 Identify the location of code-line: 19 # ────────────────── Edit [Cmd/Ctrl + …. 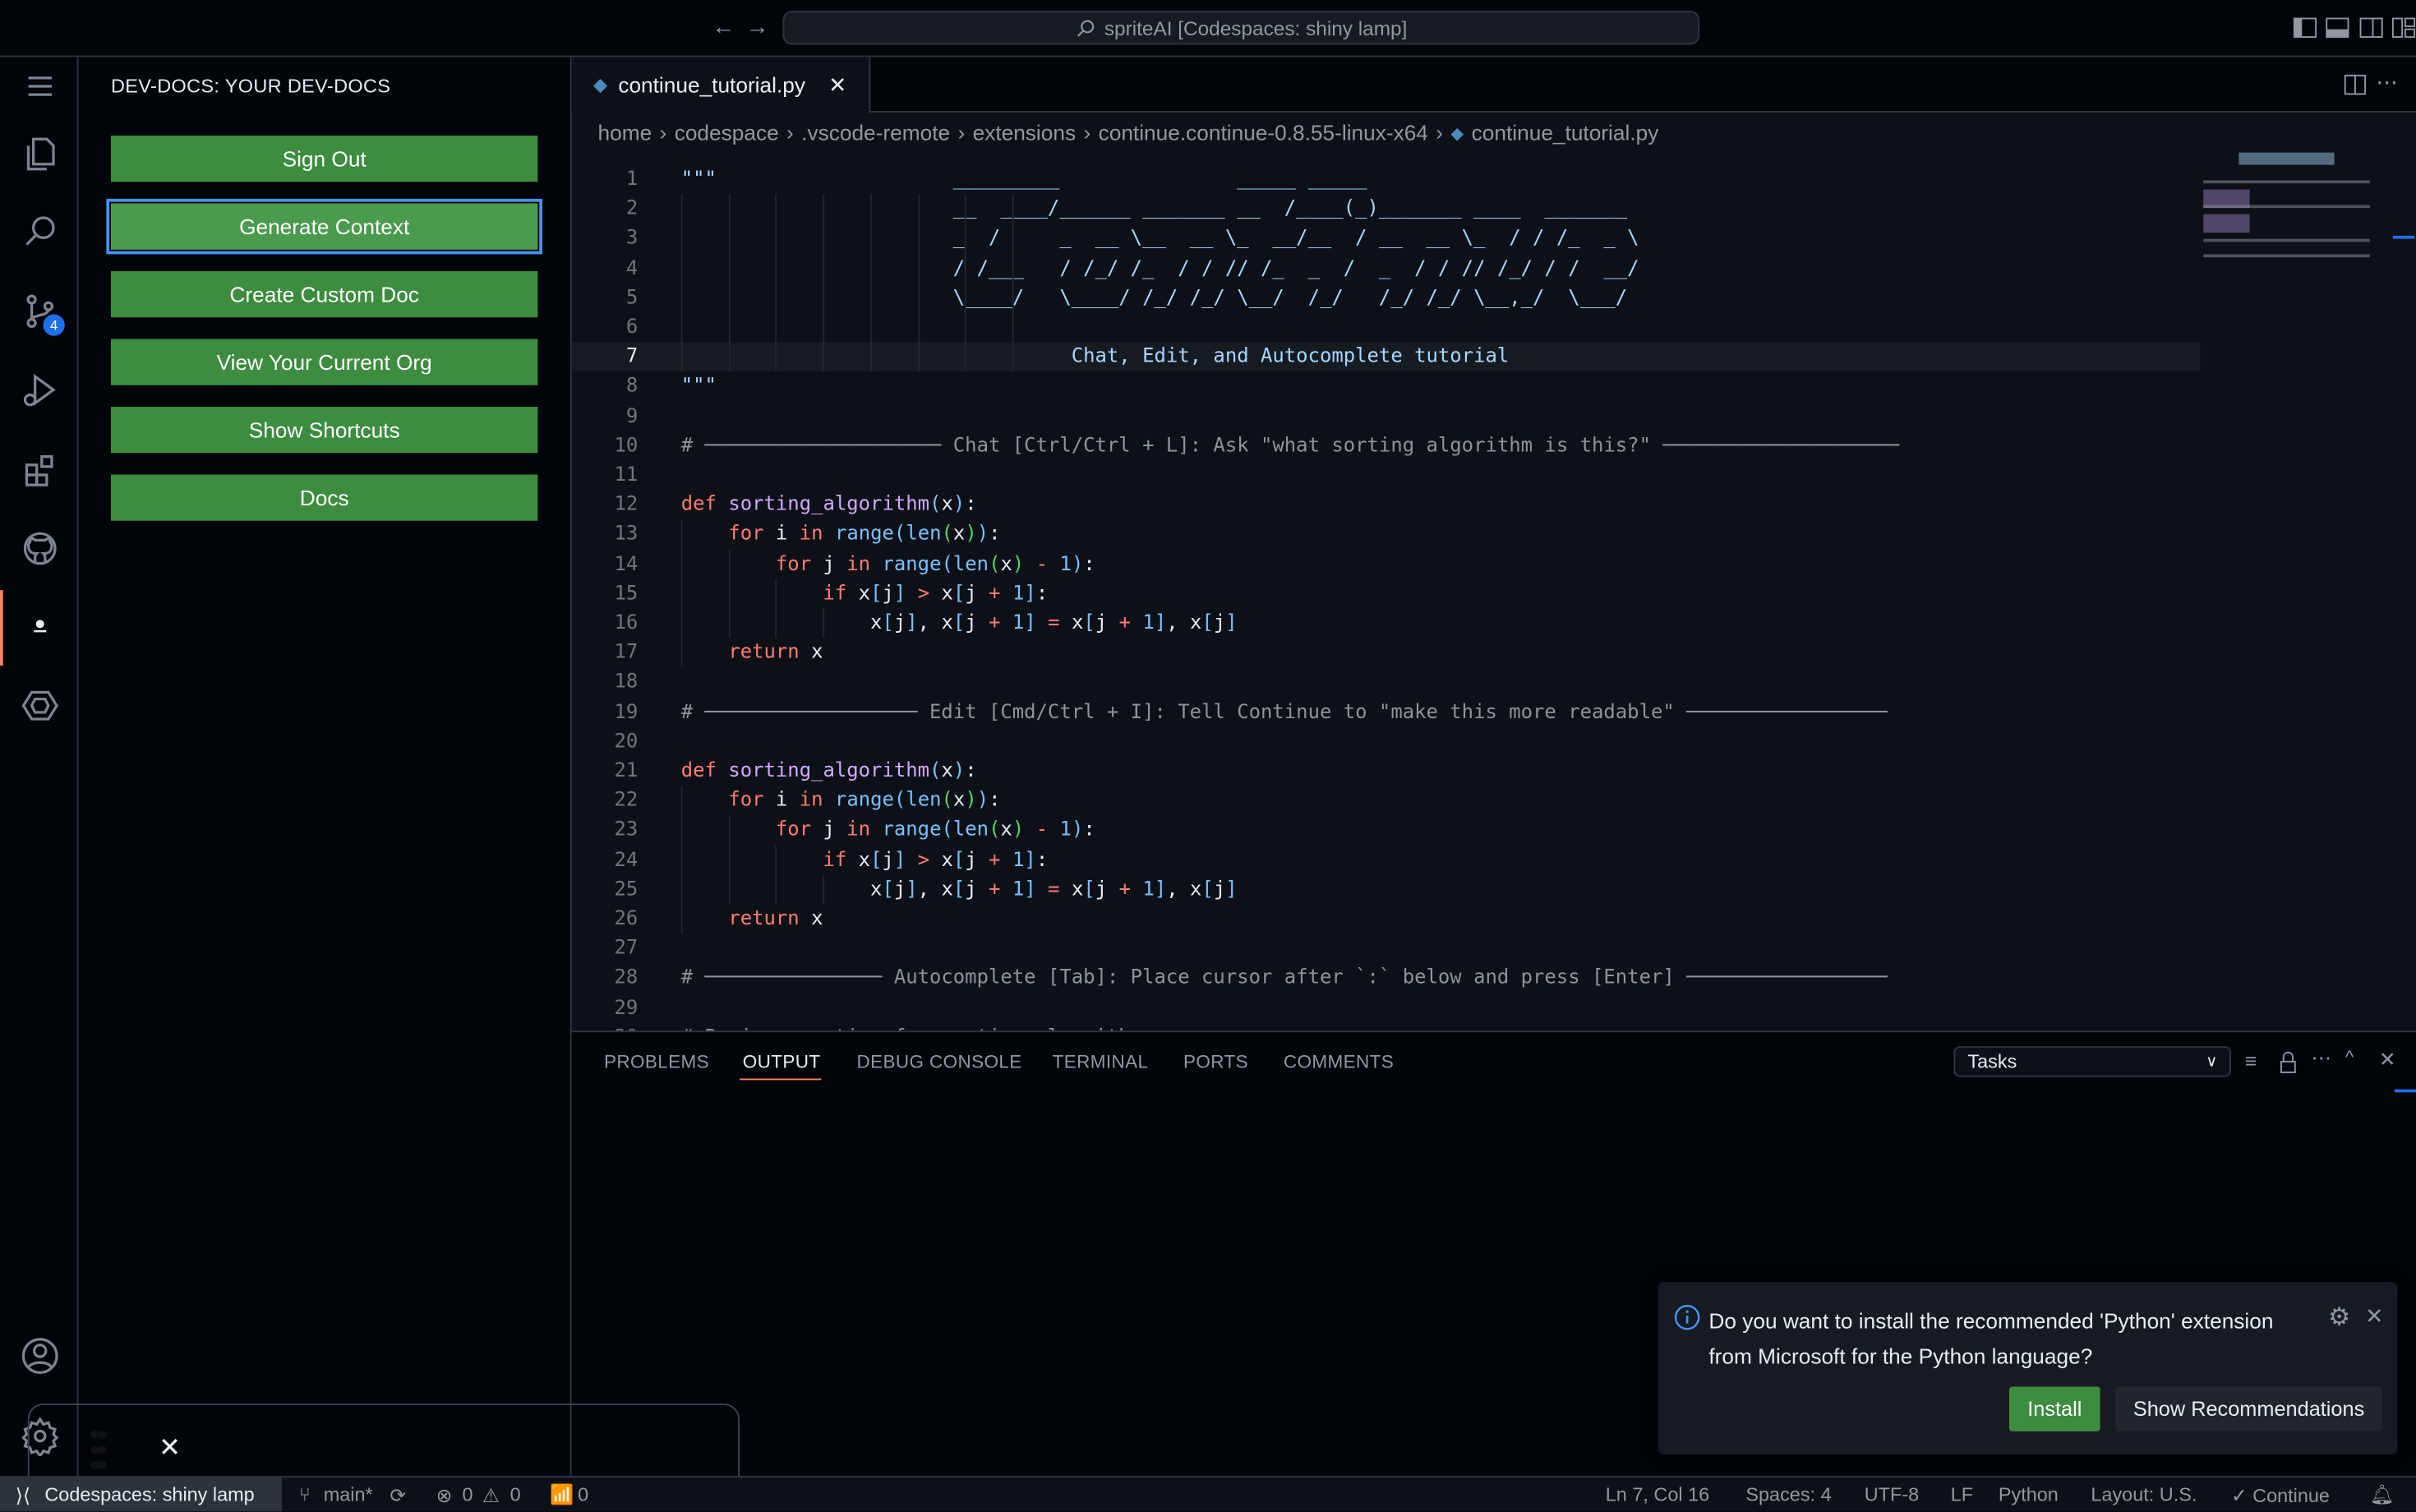
(1387, 712).